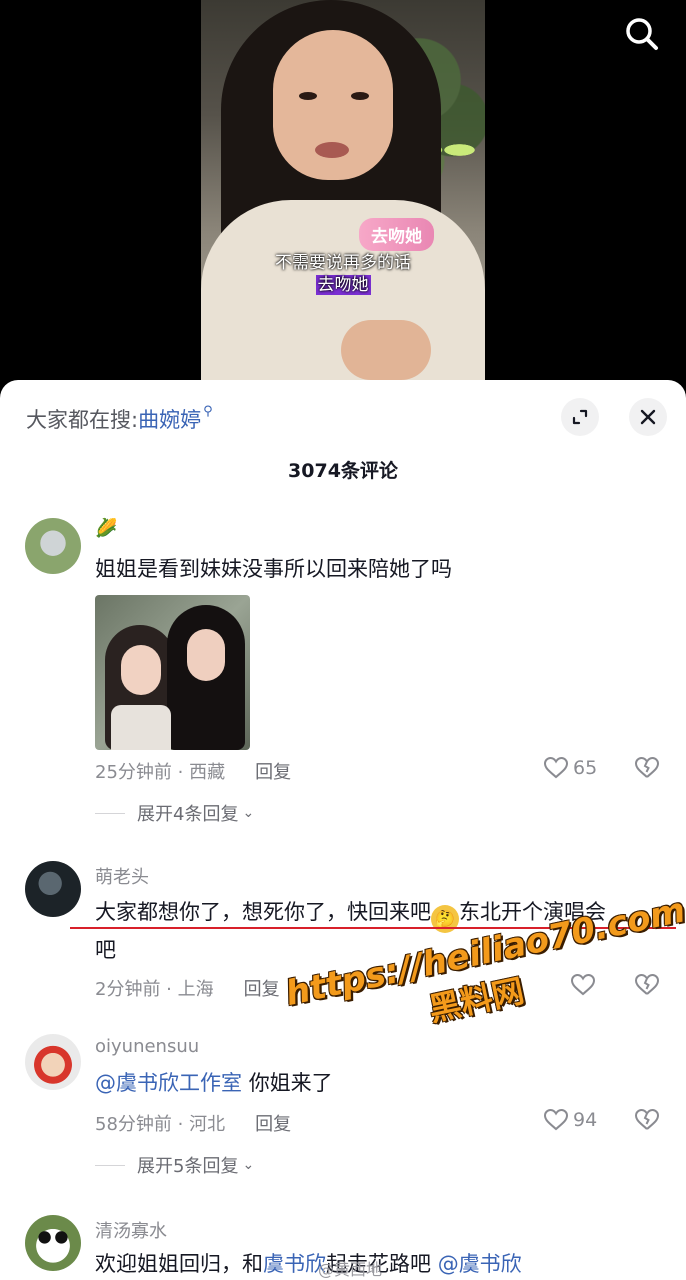 This screenshot has height=1280, width=686. What do you see at coordinates (160, 1124) in the screenshot?
I see `comment-time-location: 58分钟前 · 河北` at bounding box center [160, 1124].